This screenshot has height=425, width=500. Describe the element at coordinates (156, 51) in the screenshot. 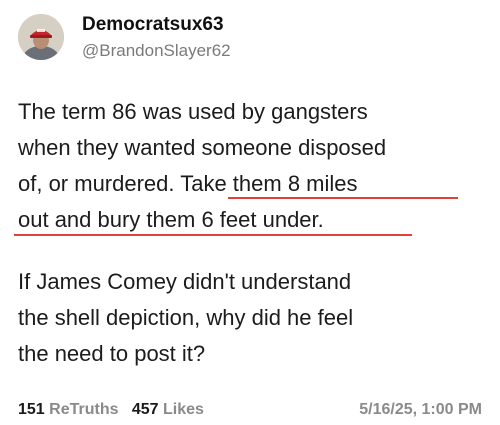

I see `user-handle: @BrandonSlayer62` at that location.